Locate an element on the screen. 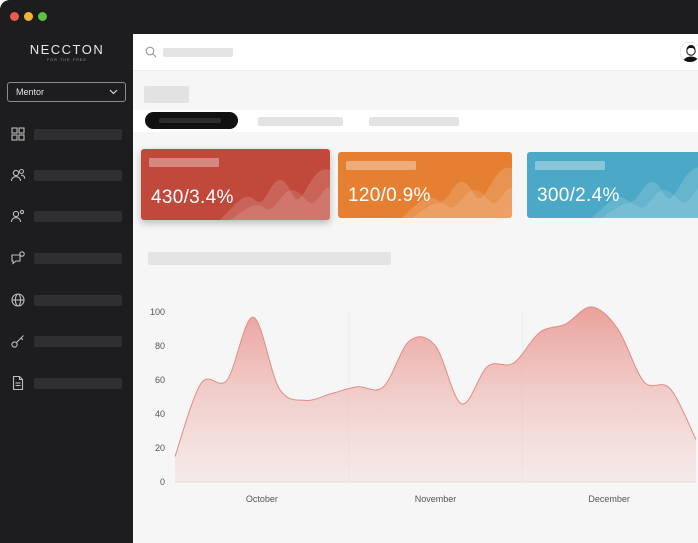 The width and height of the screenshot is (698, 543). grid-icon is located at coordinates (18, 134).